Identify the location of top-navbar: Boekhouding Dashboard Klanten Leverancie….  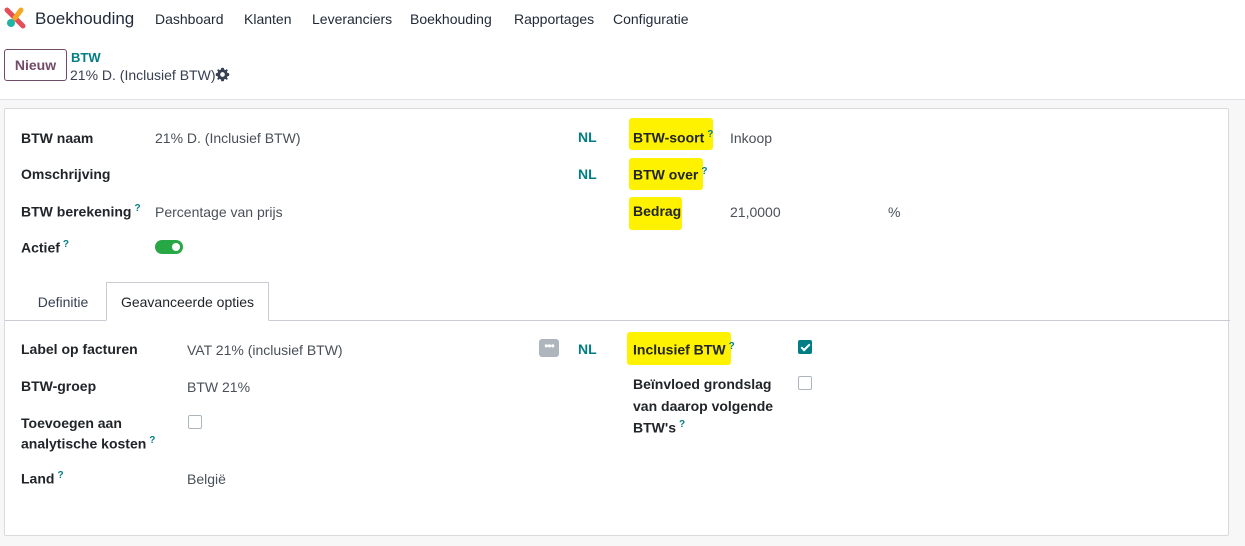
(622, 19).